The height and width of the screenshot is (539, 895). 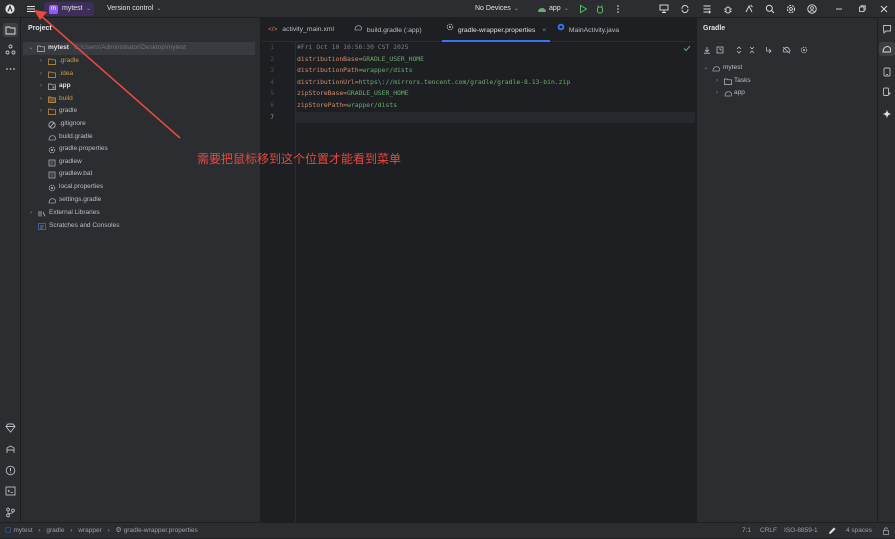 I want to click on tab-gradle-wrapper-properties: gradle-wrapper.properties ×, so click(x=496, y=30).